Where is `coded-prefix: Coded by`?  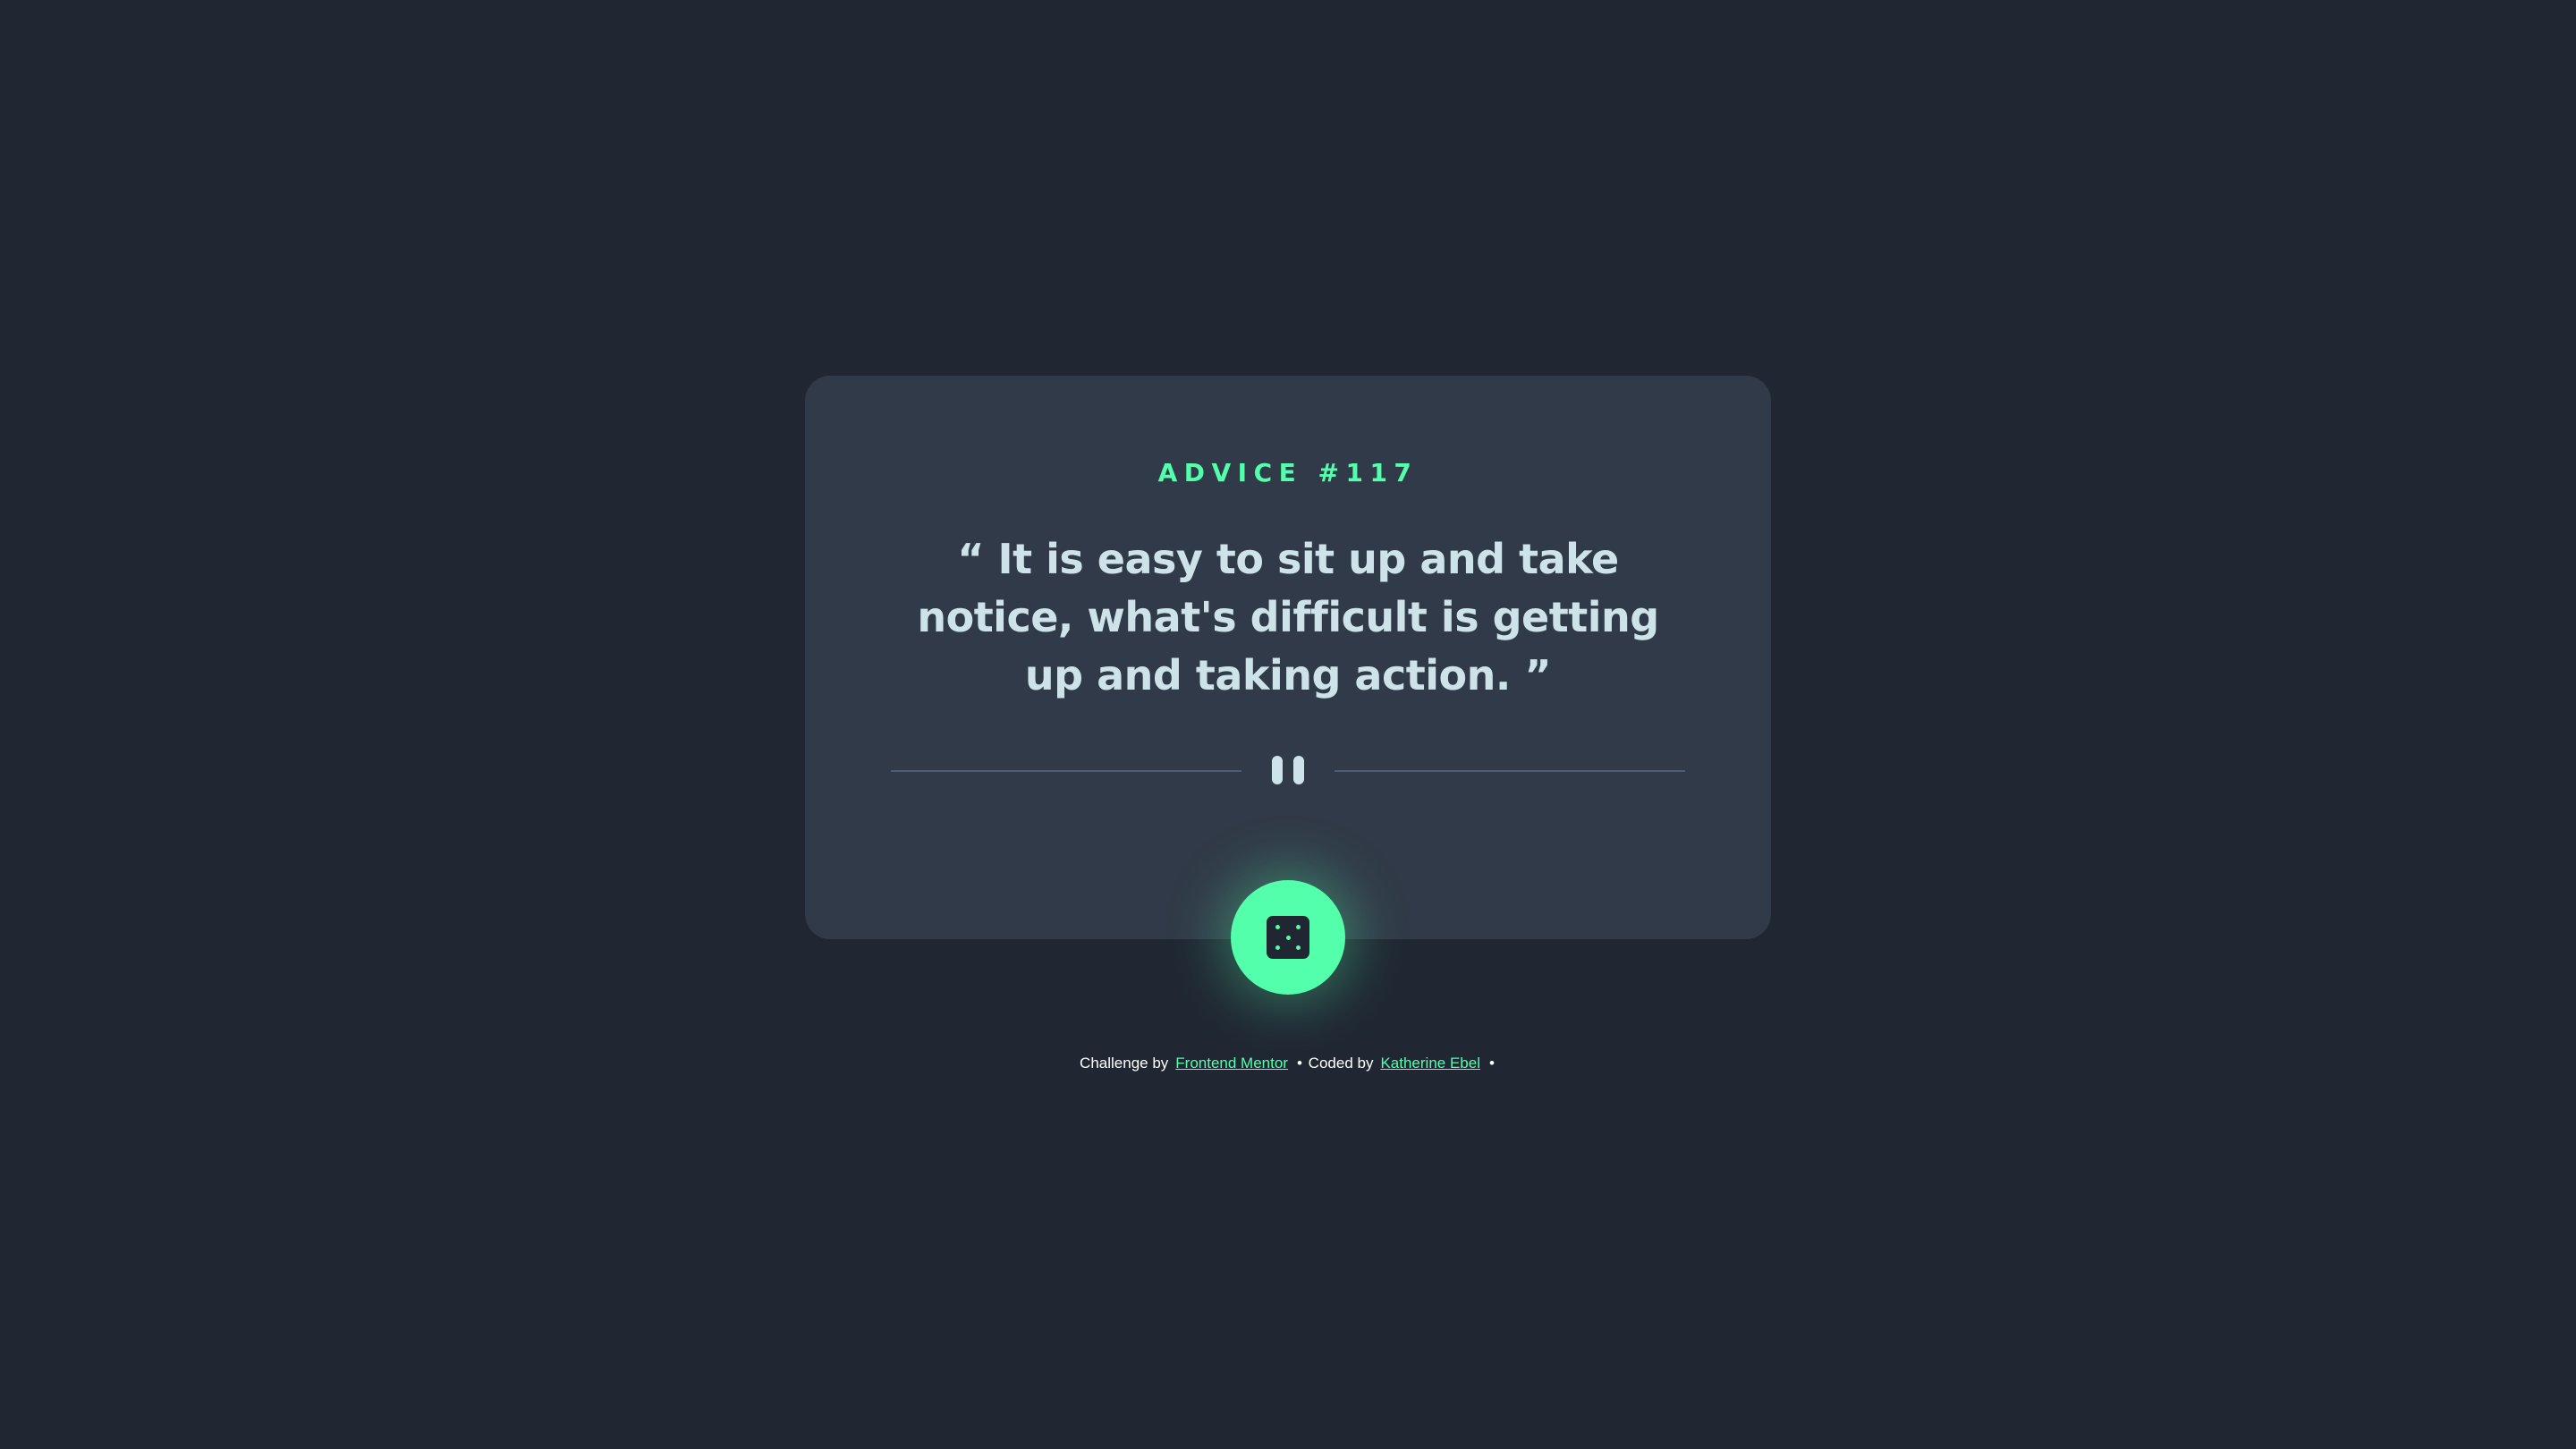 coded-prefix: Coded by is located at coordinates (1341, 1063).